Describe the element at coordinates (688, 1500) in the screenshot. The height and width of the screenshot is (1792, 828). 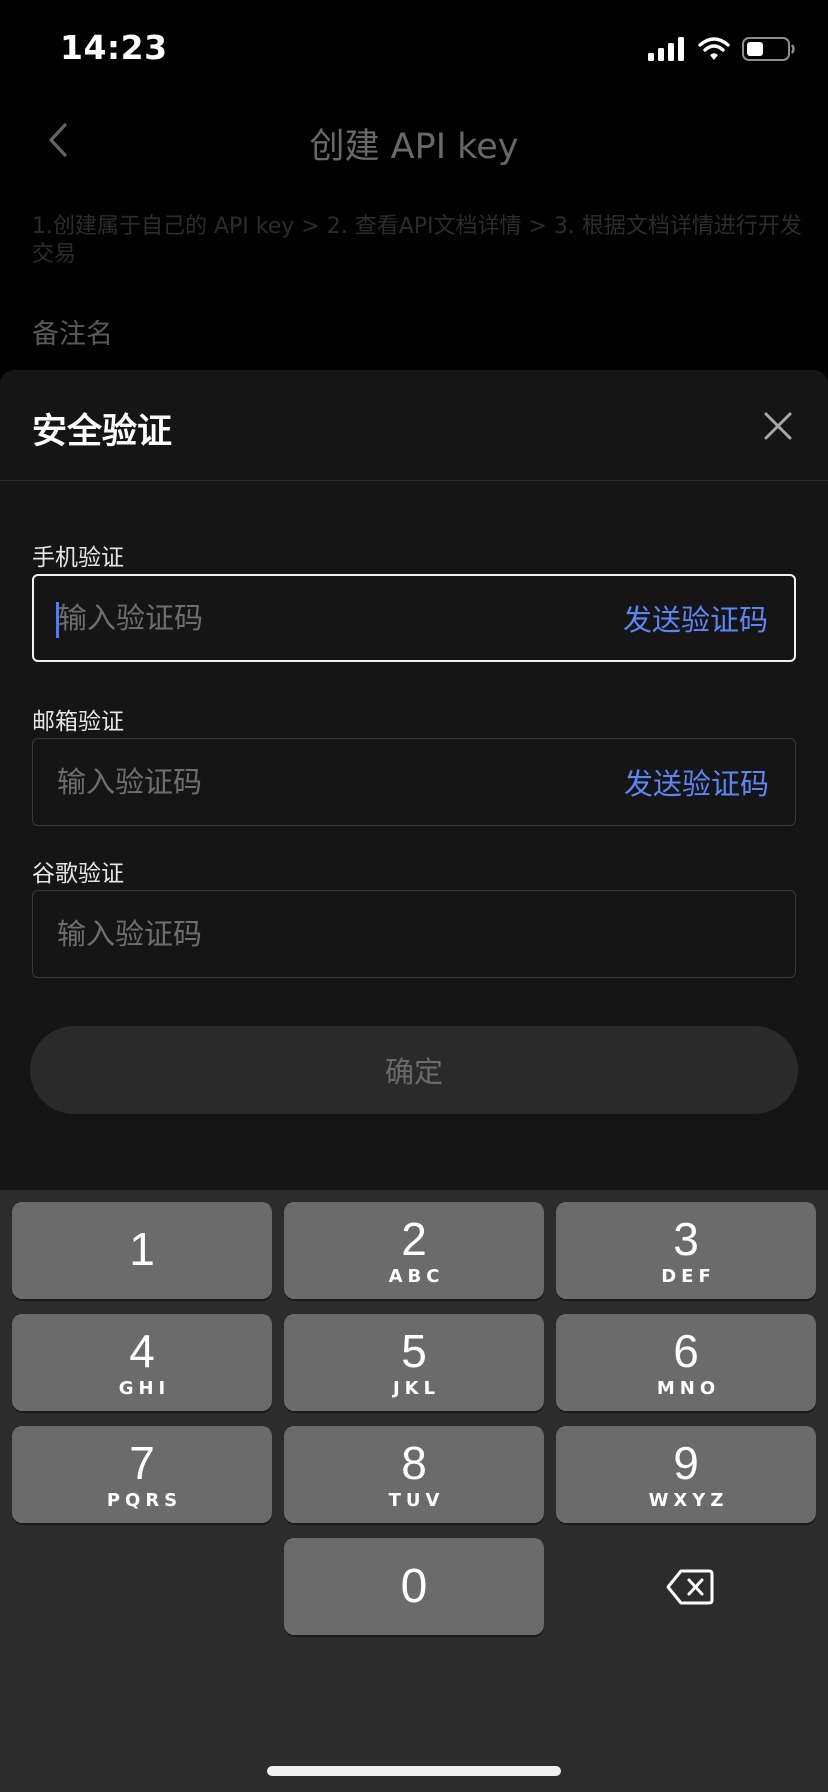
I see `key-letters: WXYZ` at that location.